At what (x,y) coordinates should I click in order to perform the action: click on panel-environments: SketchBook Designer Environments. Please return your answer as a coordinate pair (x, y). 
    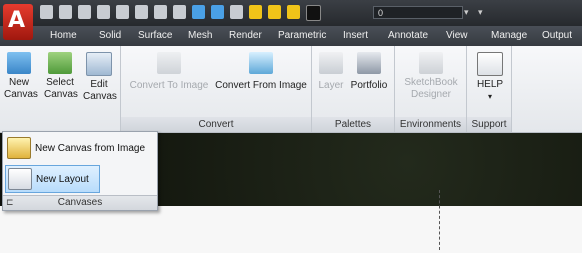
    Looking at the image, I should click on (431, 89).